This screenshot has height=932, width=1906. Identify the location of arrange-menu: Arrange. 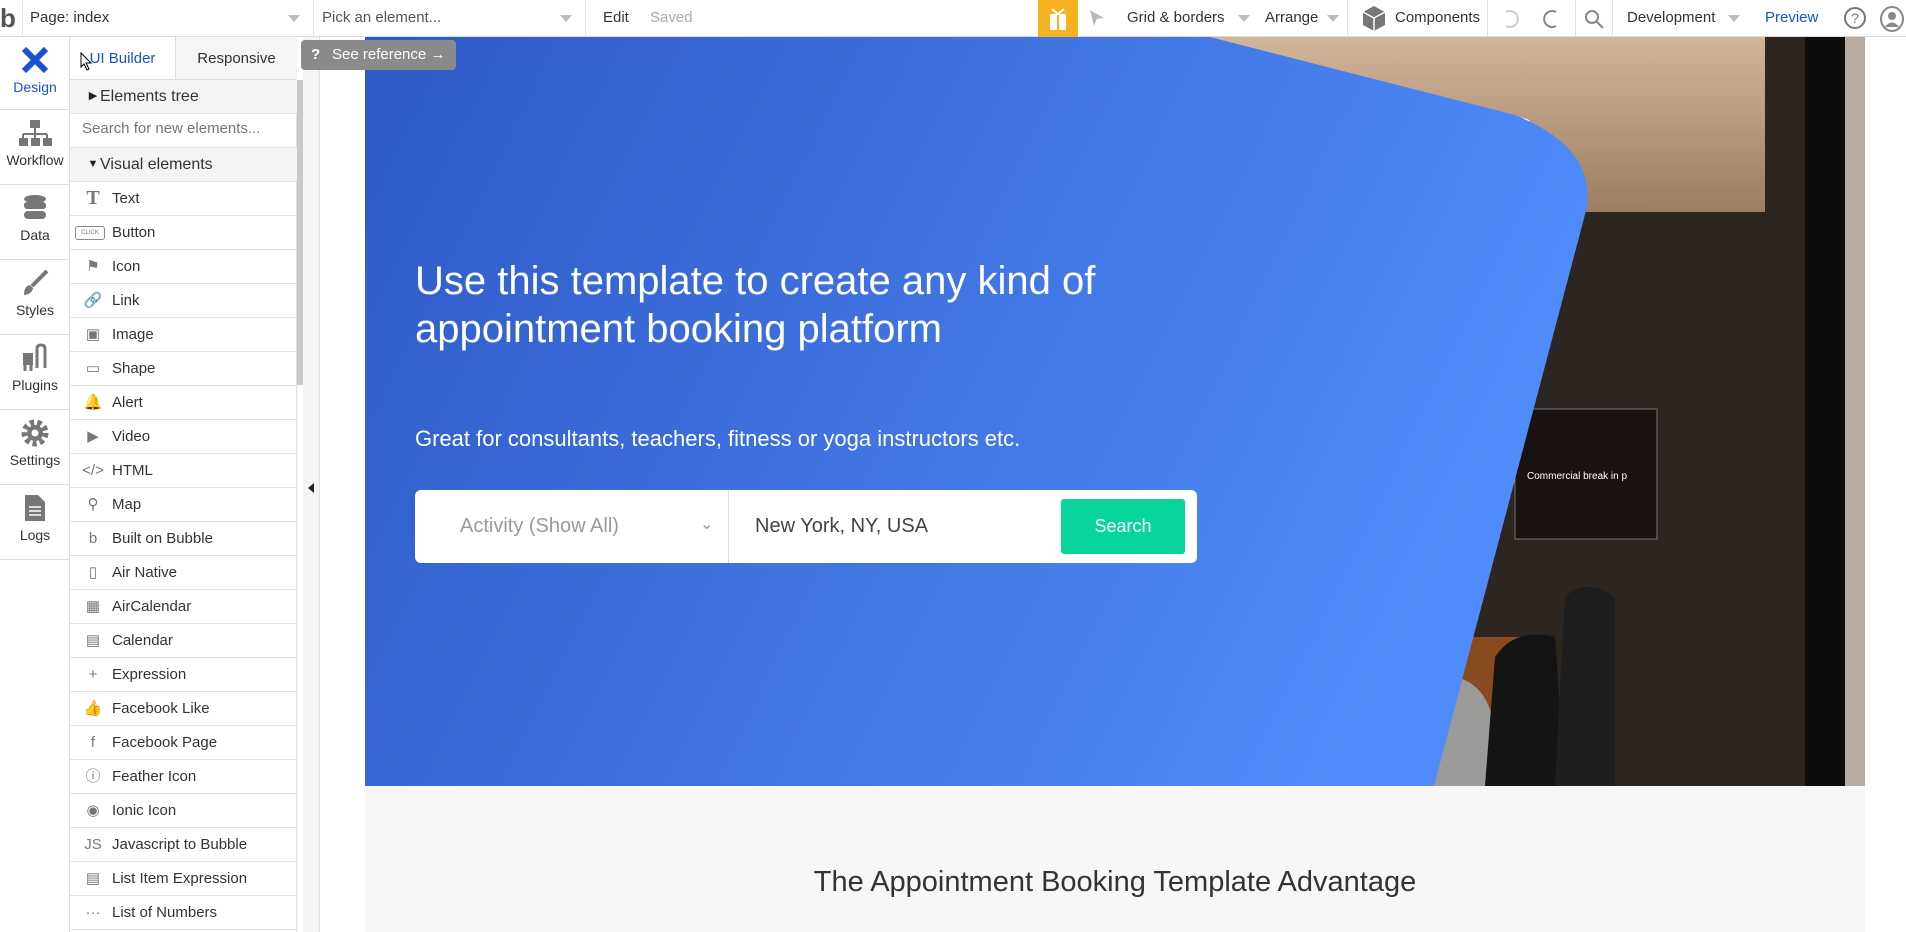
(1291, 17).